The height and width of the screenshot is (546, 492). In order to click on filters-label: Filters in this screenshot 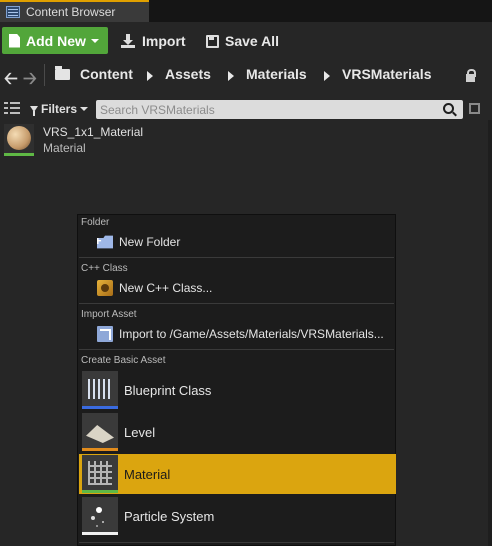, I will do `click(59, 109)`.